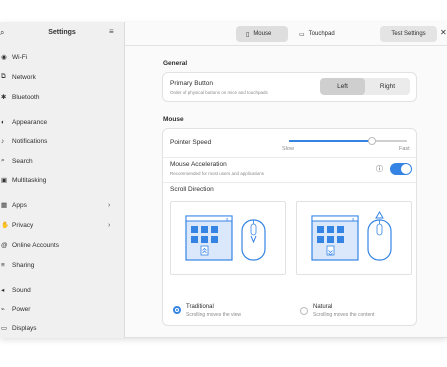  I want to click on traditional-radio, so click(177, 310).